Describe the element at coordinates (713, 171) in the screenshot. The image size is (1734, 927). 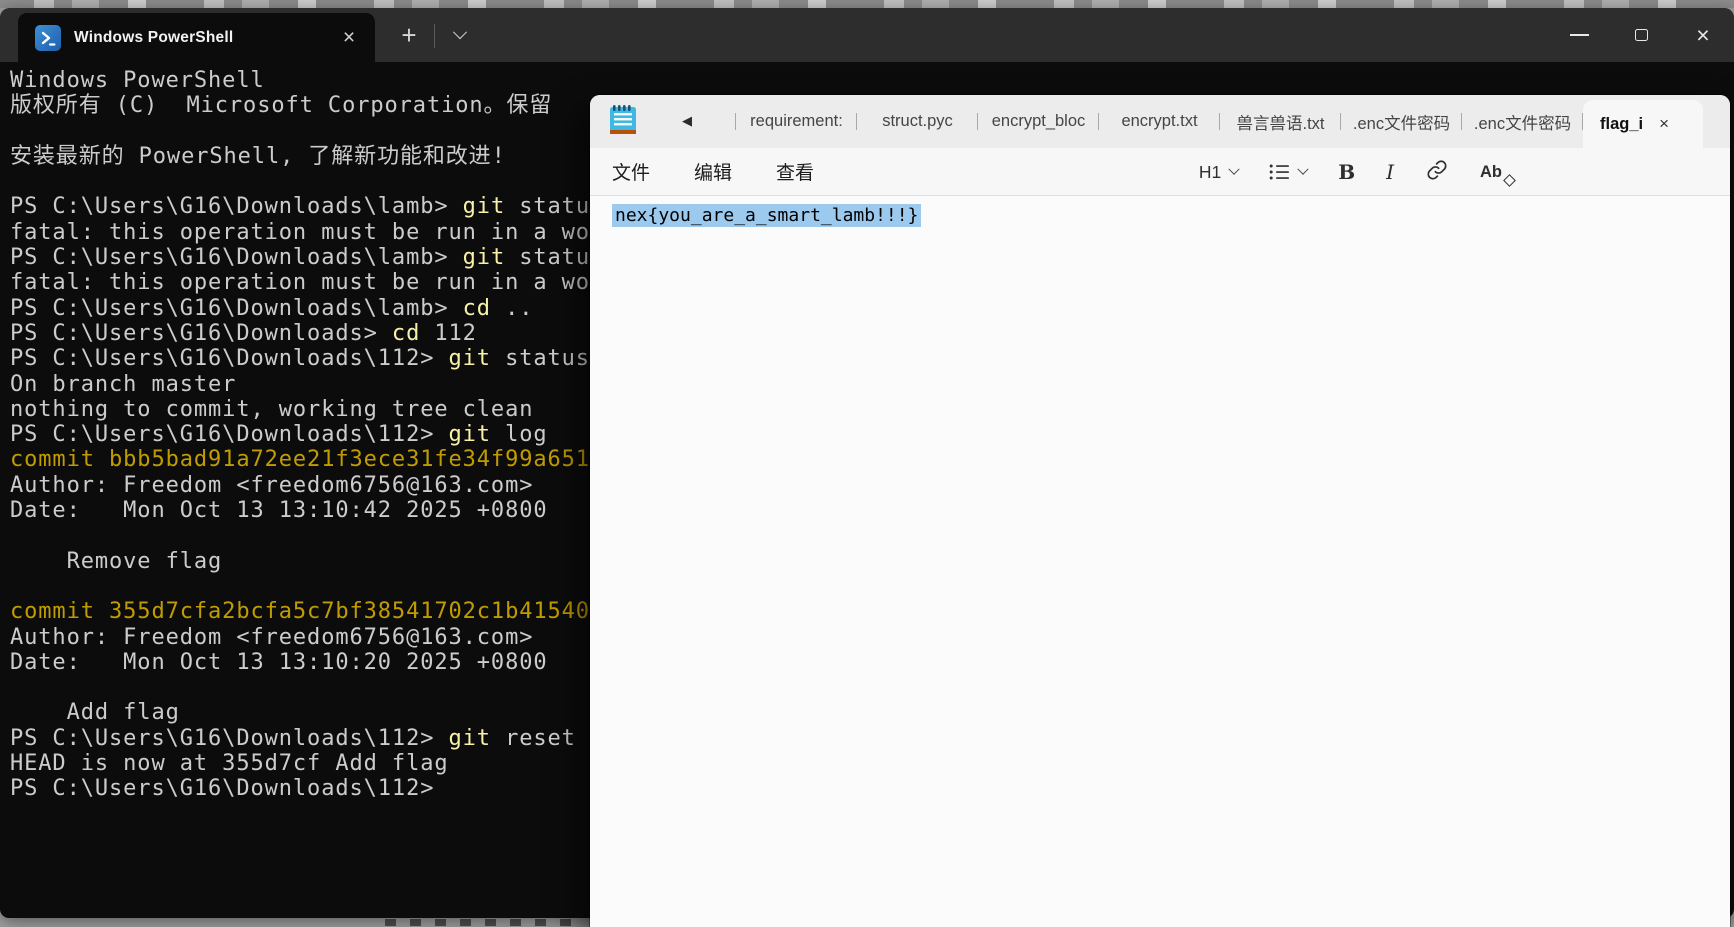
I see `menu-edit: 编辑` at that location.